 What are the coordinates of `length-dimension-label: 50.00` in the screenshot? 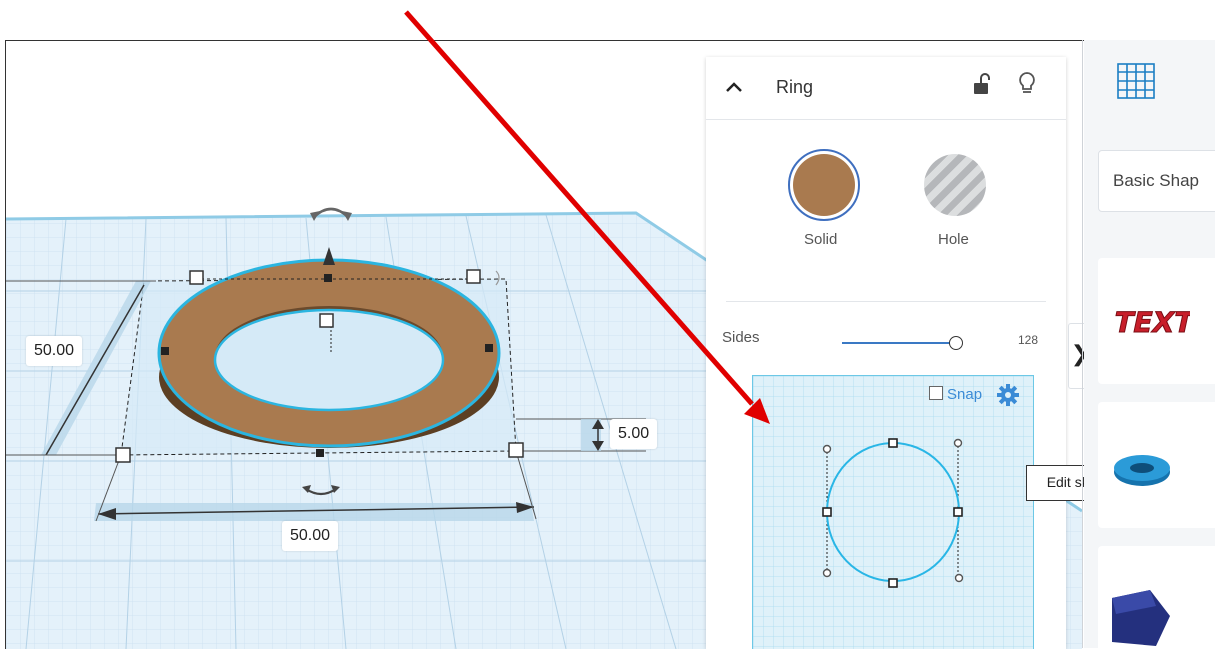 It's located at (310, 536).